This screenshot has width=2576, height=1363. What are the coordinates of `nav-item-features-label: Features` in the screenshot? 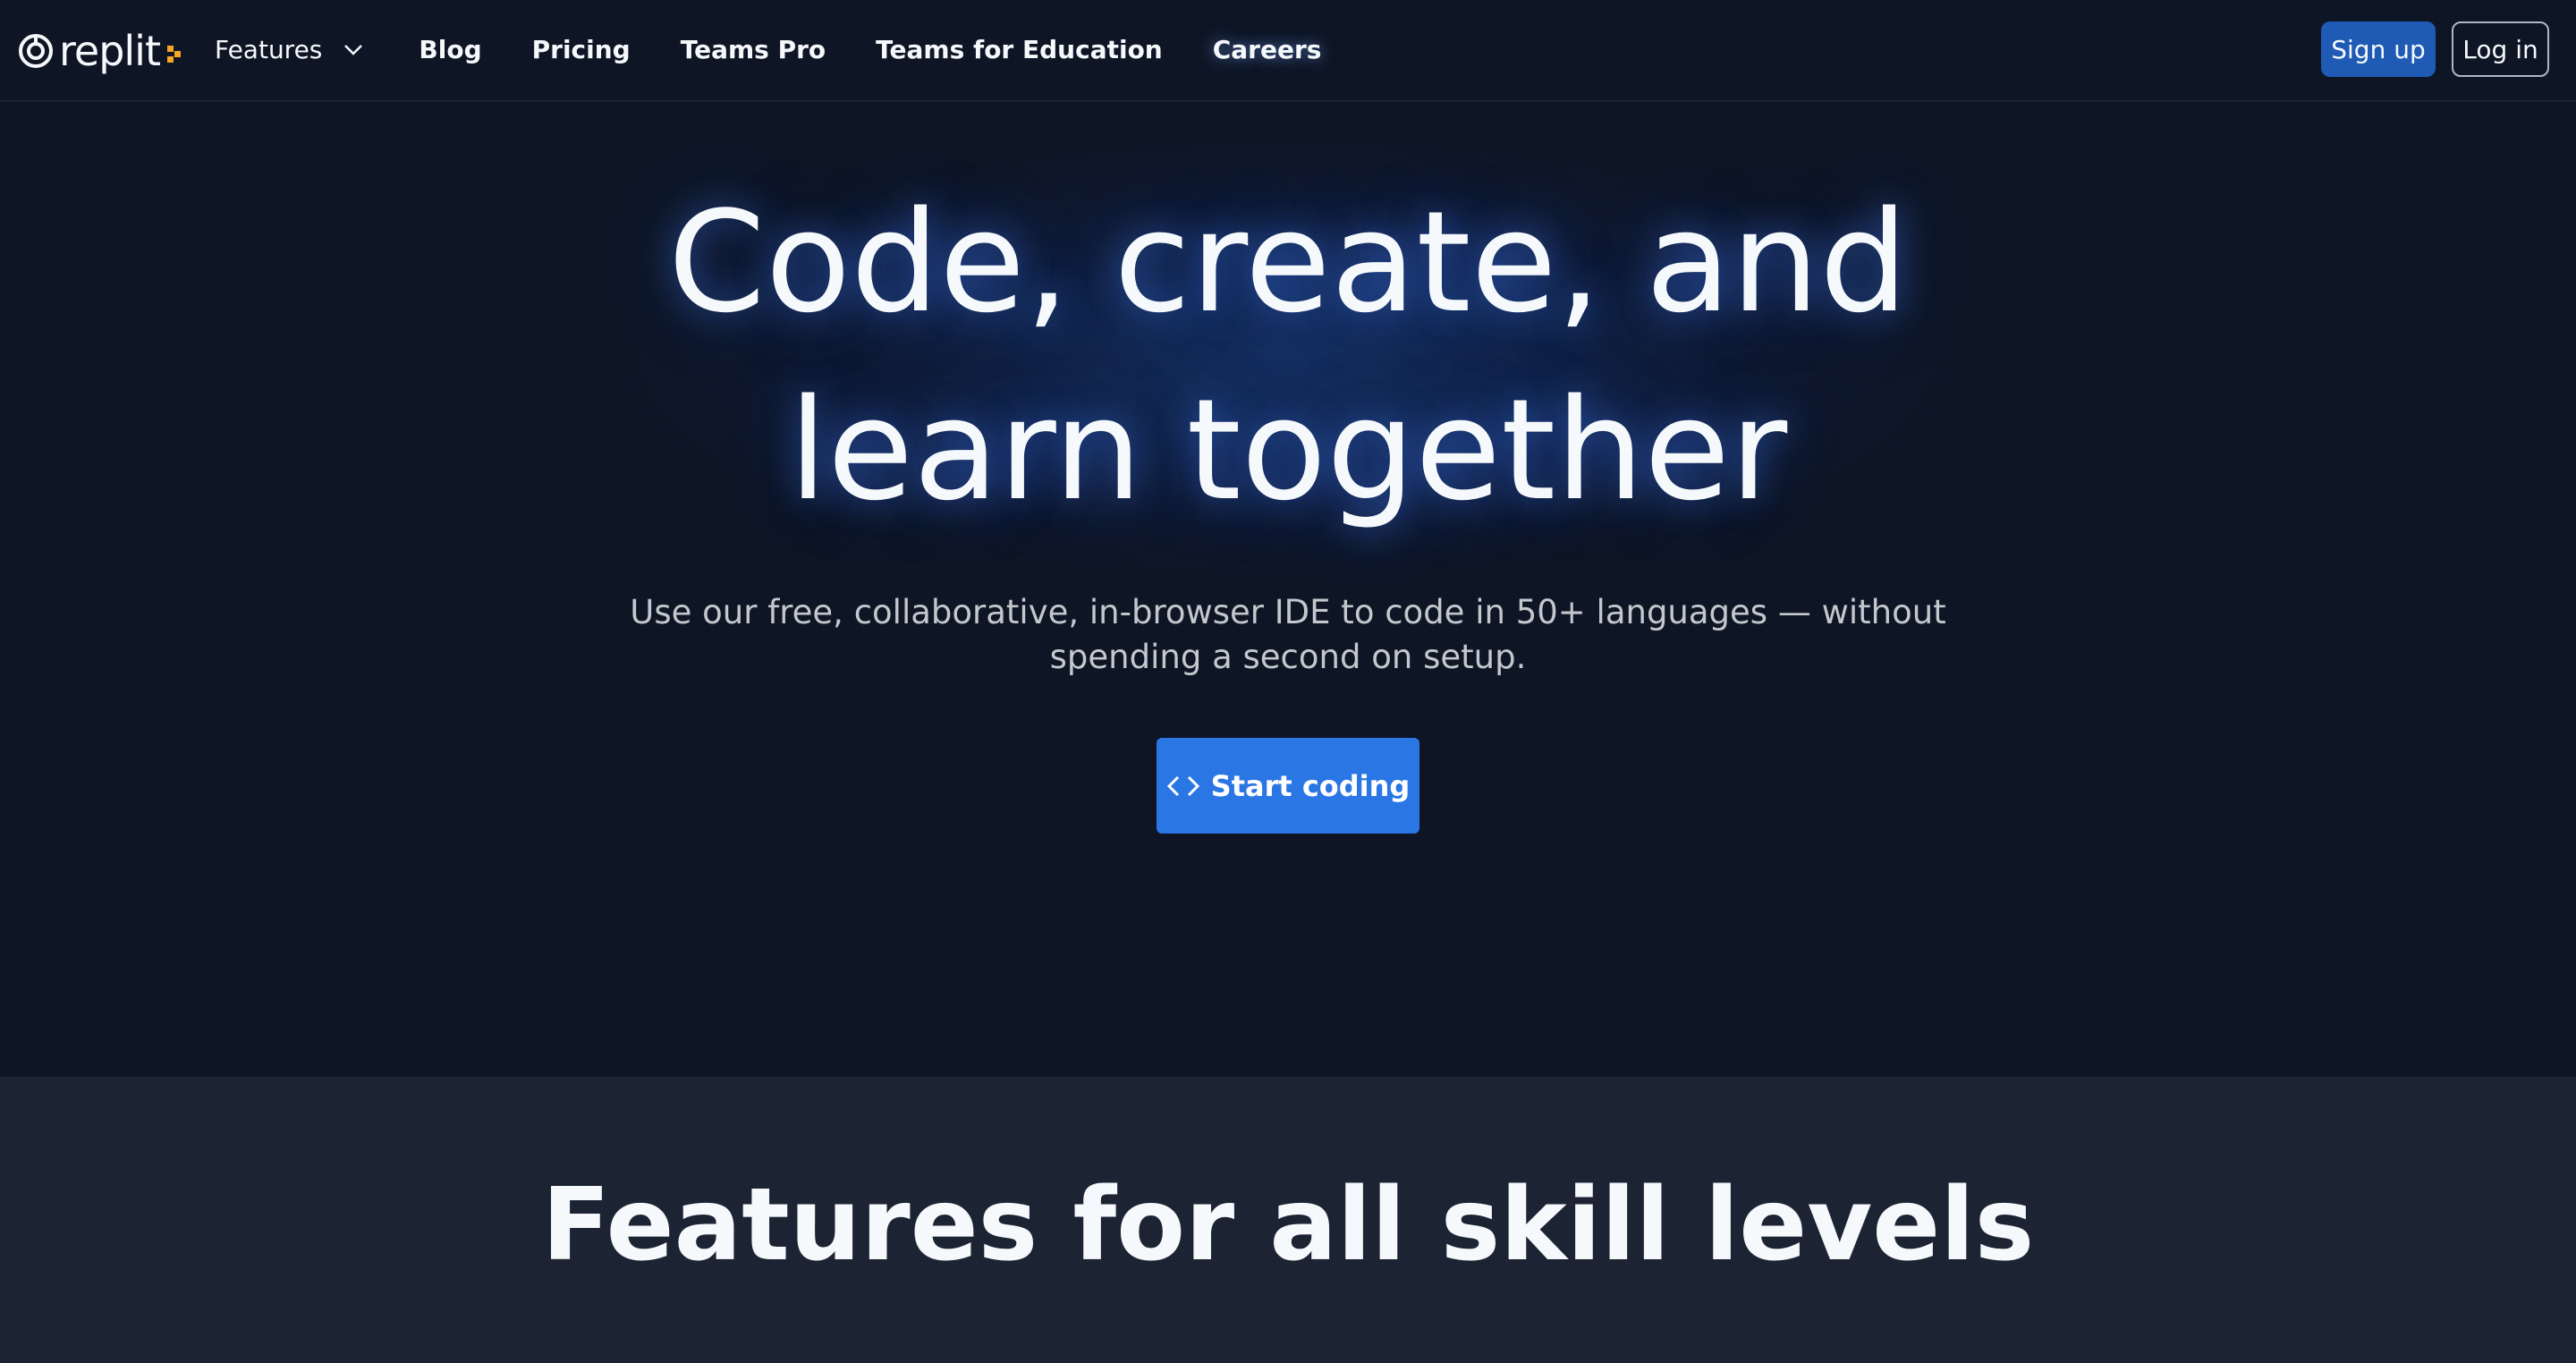 It's located at (269, 49).